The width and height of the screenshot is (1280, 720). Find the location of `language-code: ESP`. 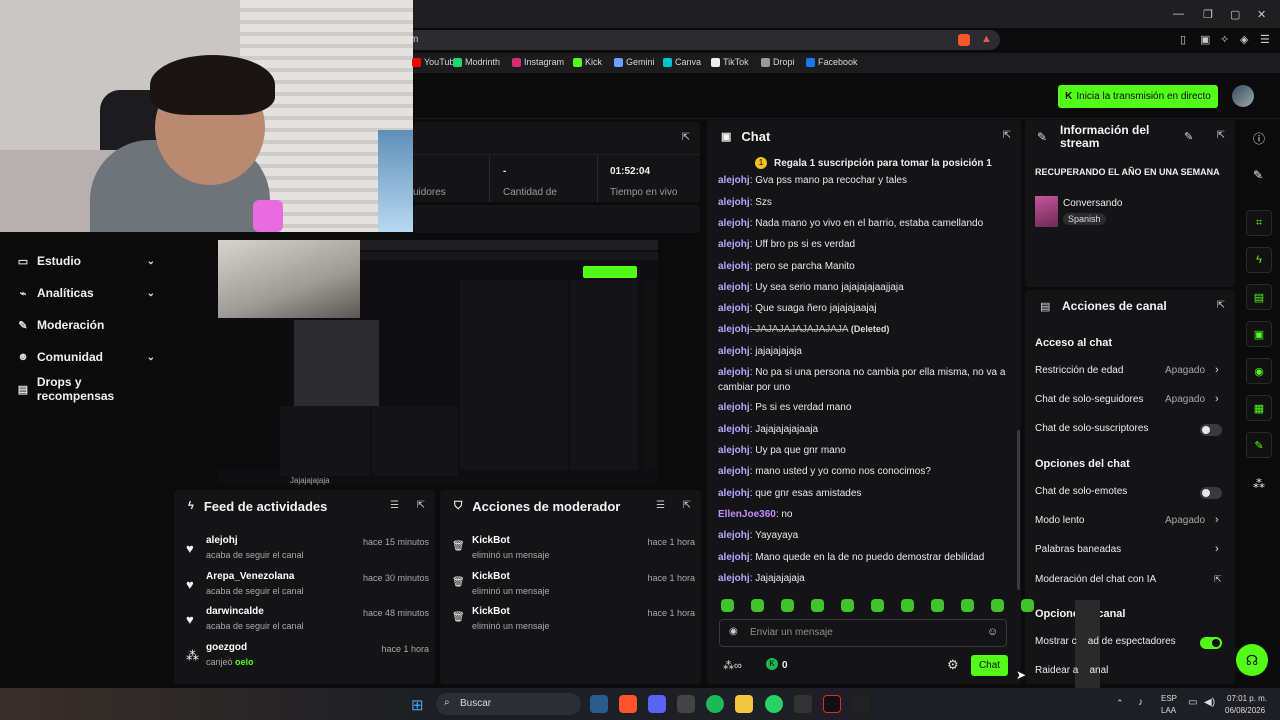

language-code: ESP is located at coordinates (1169, 698).